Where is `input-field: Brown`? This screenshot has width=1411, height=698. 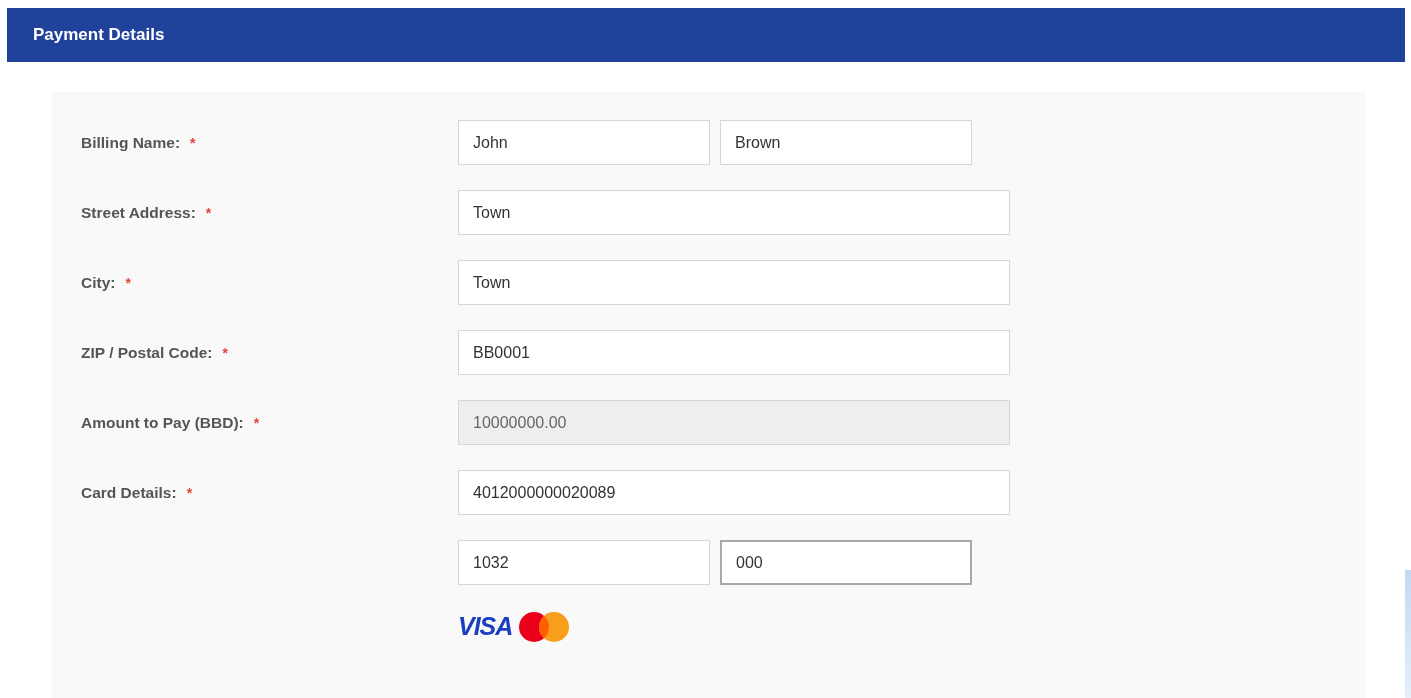
input-field: Brown is located at coordinates (846, 142).